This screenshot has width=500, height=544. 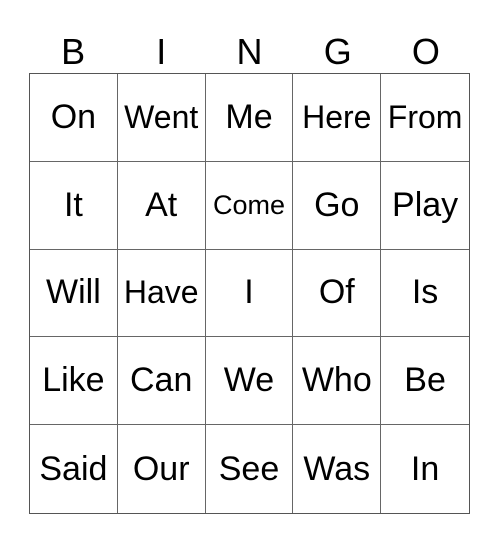 What do you see at coordinates (161, 293) in the screenshot?
I see `bingo-cell: Have` at bounding box center [161, 293].